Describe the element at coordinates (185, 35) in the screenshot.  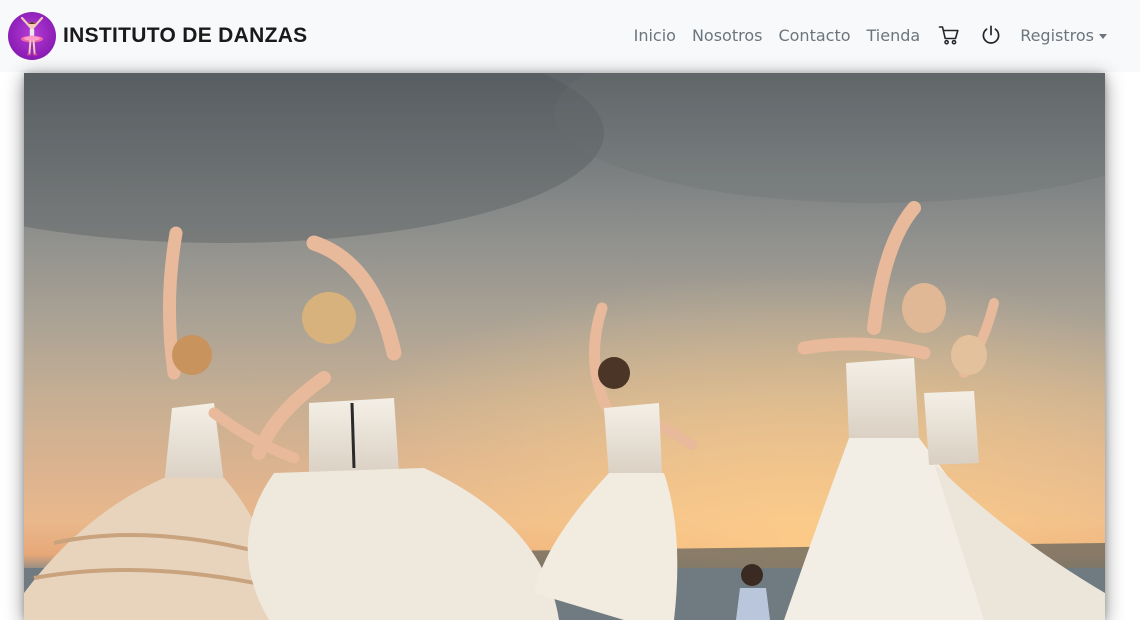
I see `brand-title: INSTITUTO DE DANZAS` at that location.